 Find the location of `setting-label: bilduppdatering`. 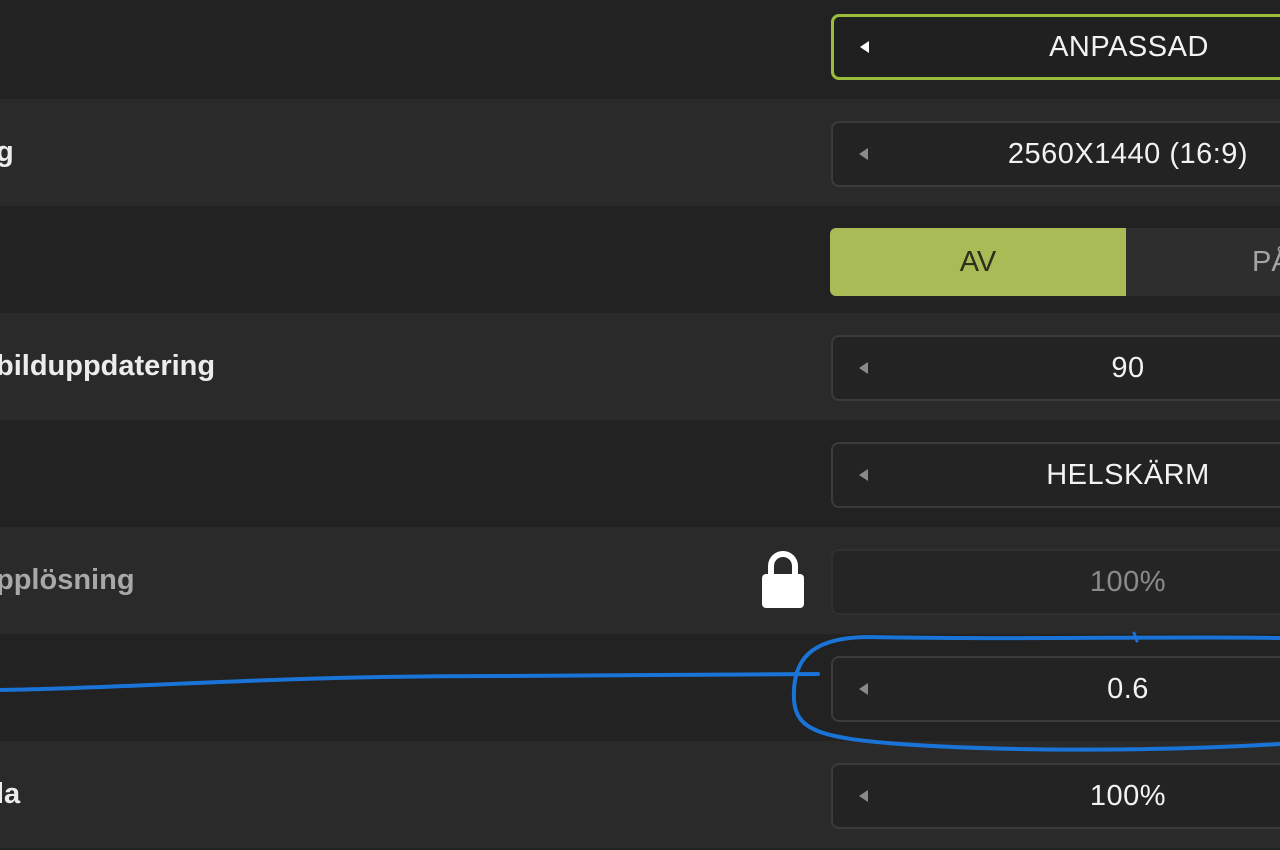

setting-label: bilduppdatering is located at coordinates (108, 366).